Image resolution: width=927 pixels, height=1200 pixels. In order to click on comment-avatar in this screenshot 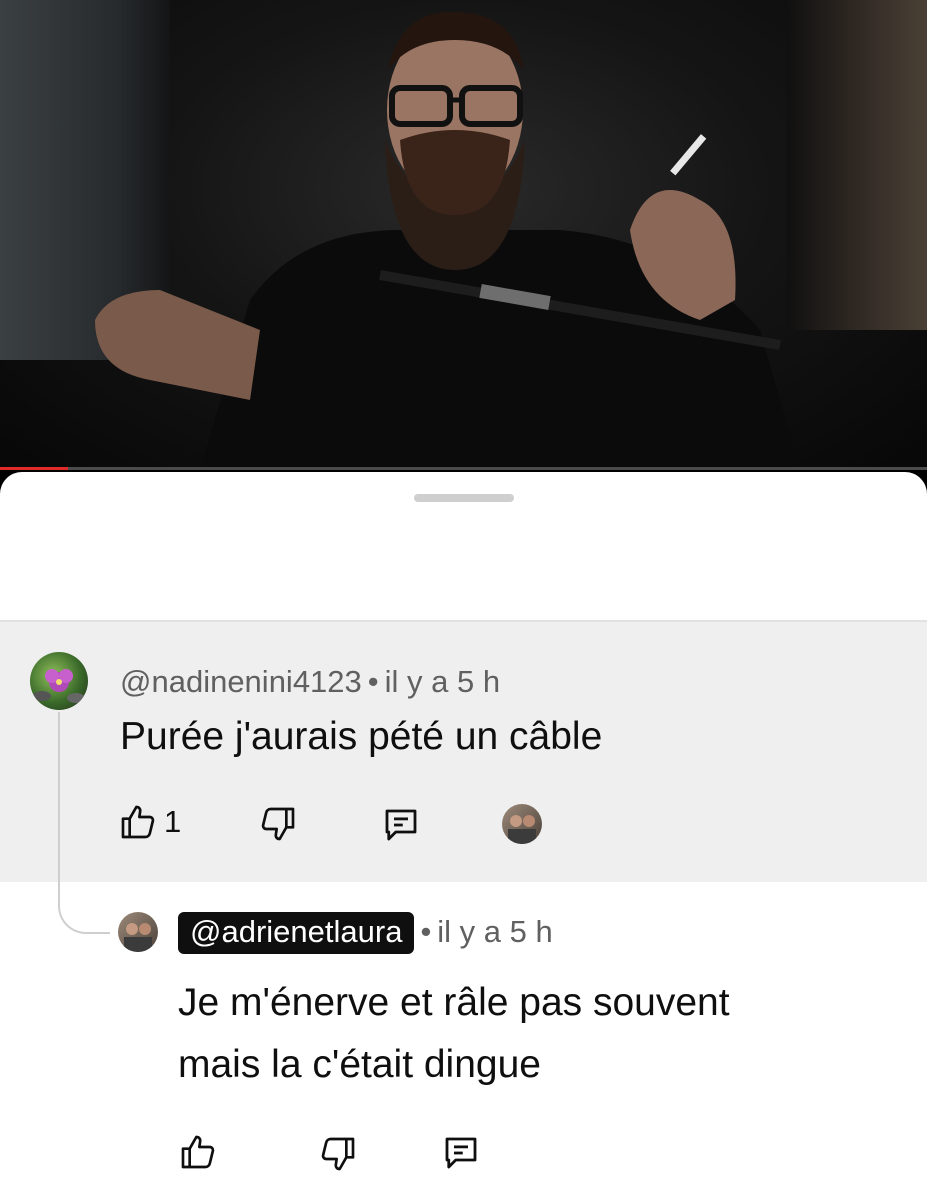, I will do `click(59, 681)`.